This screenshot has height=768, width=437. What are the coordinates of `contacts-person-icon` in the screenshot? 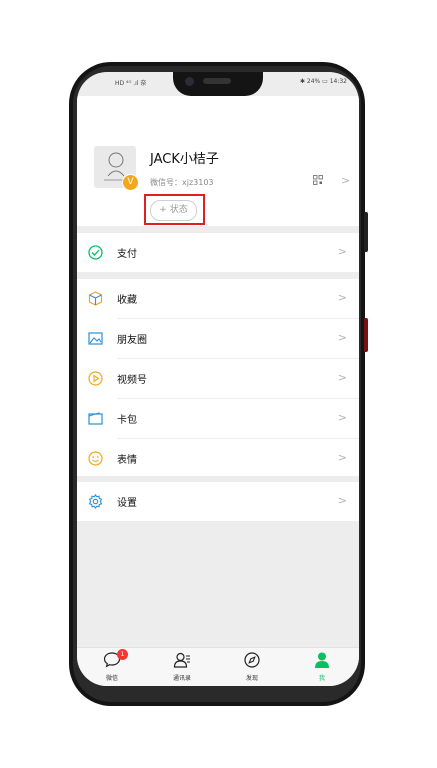 It's located at (181, 660).